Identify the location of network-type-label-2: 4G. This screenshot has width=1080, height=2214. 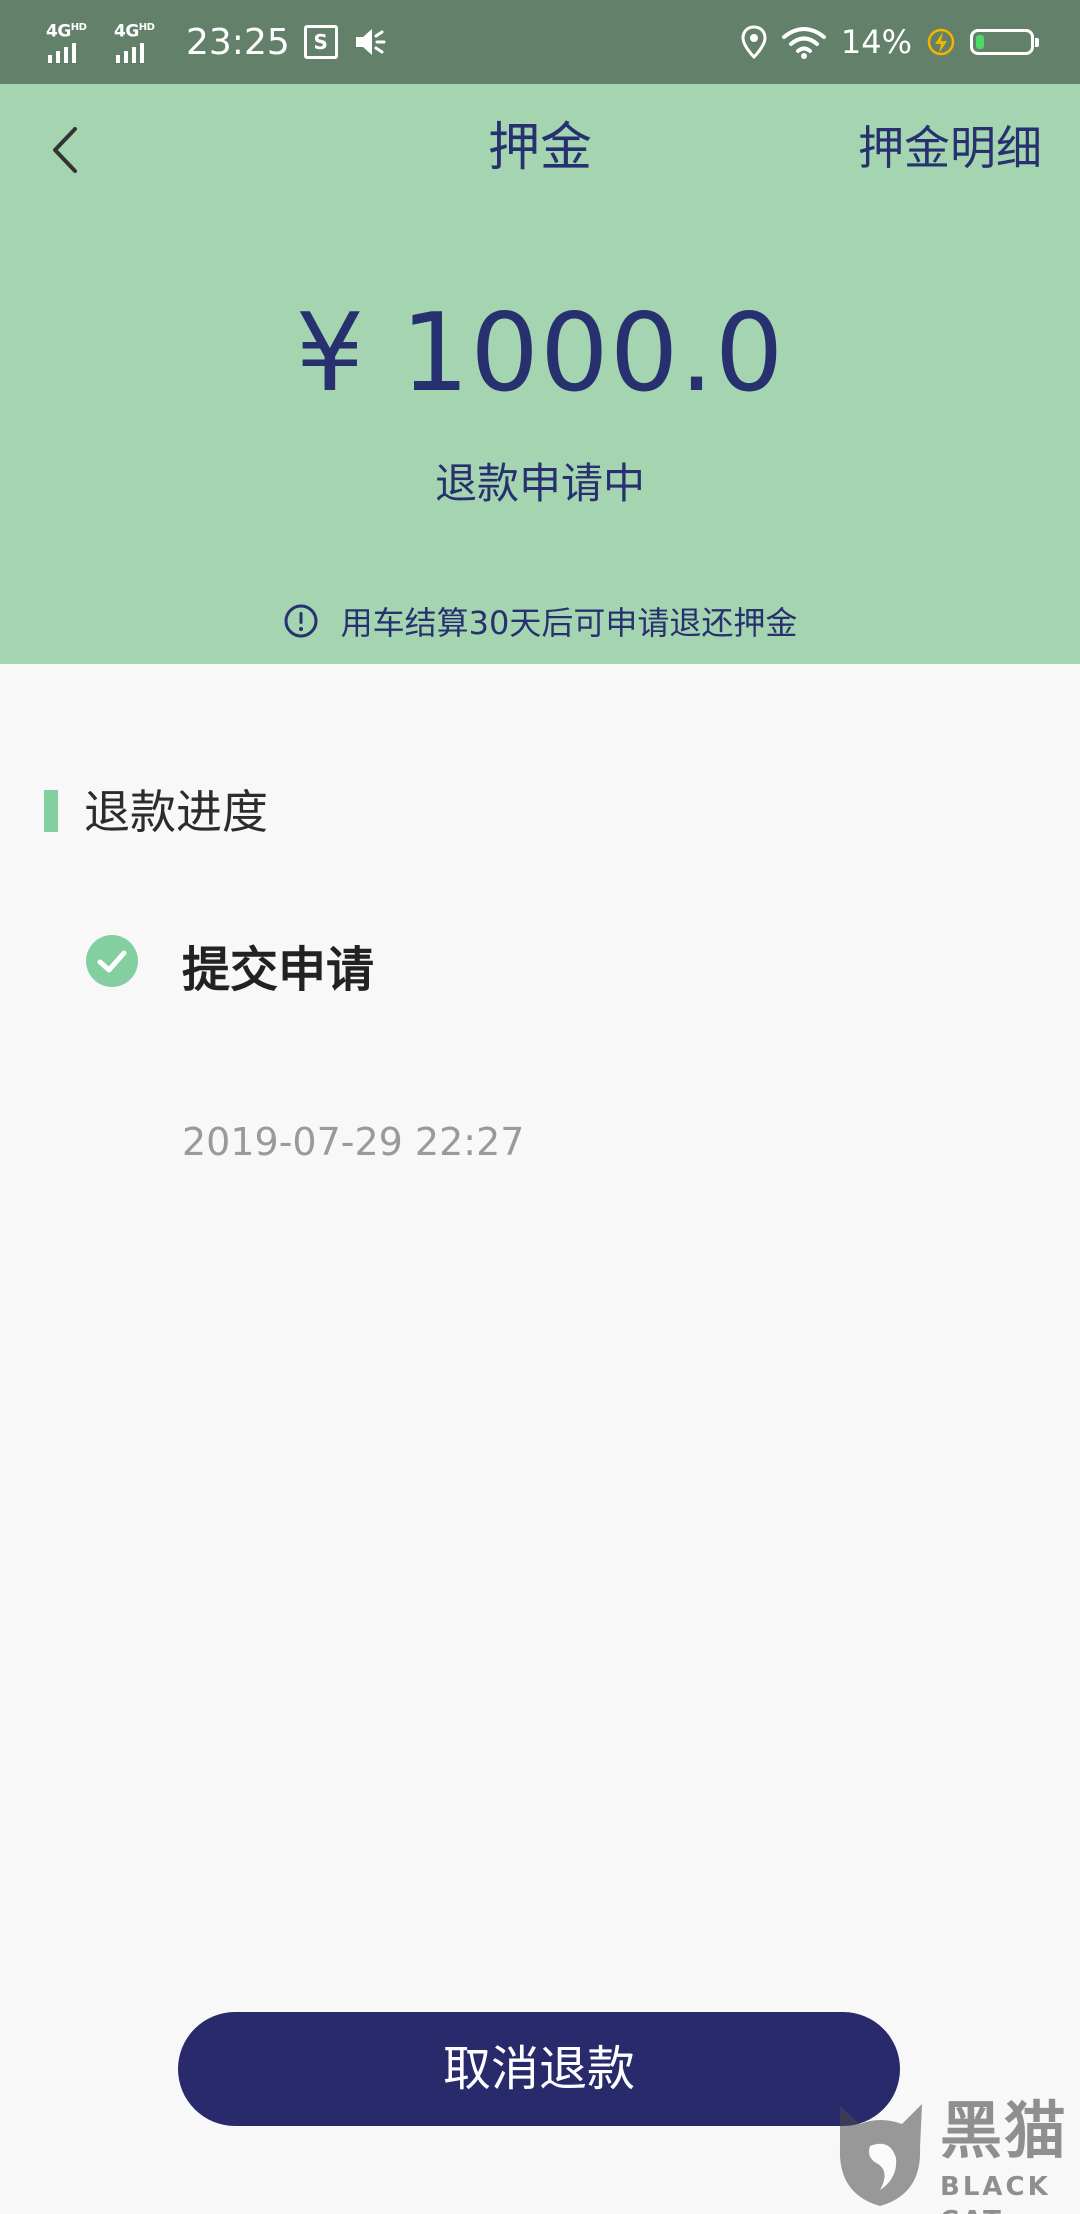
(126, 31).